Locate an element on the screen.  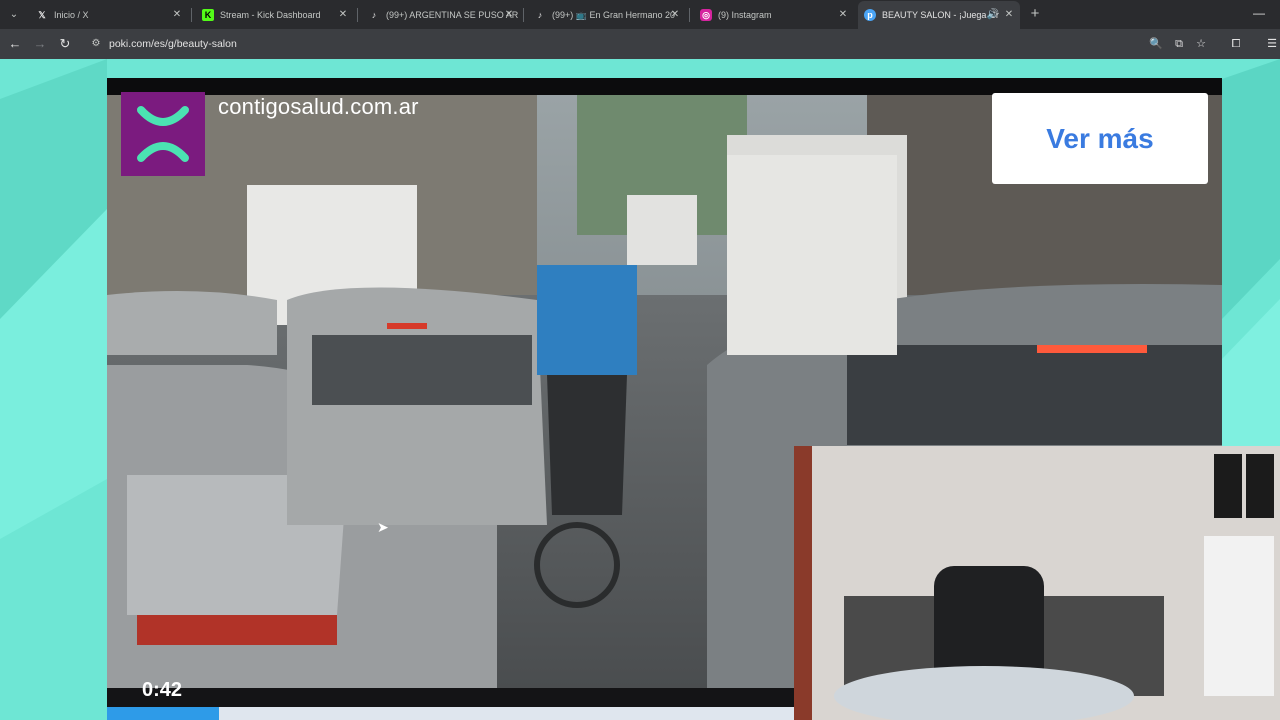
tab-instagram: ◎ (9) Instagram ✕ is located at coordinates (774, 15).